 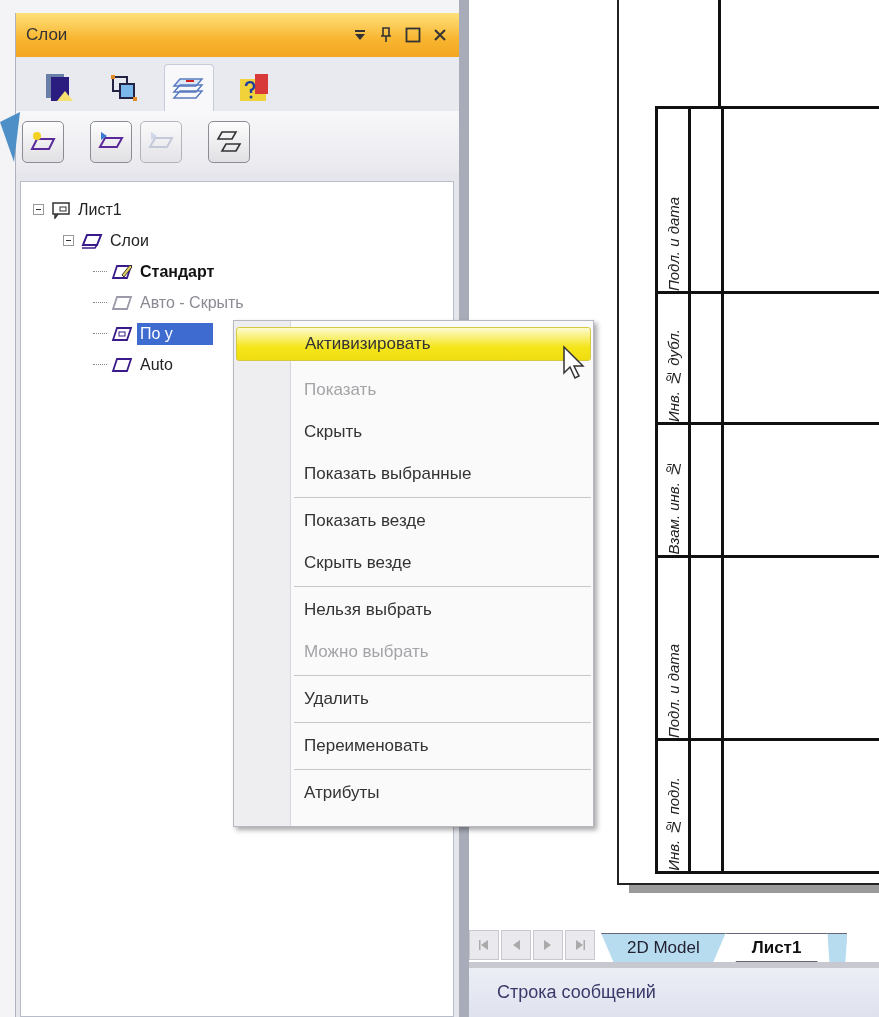 I want to click on stamp-label: Взам. инв. №, so click(x=673, y=507).